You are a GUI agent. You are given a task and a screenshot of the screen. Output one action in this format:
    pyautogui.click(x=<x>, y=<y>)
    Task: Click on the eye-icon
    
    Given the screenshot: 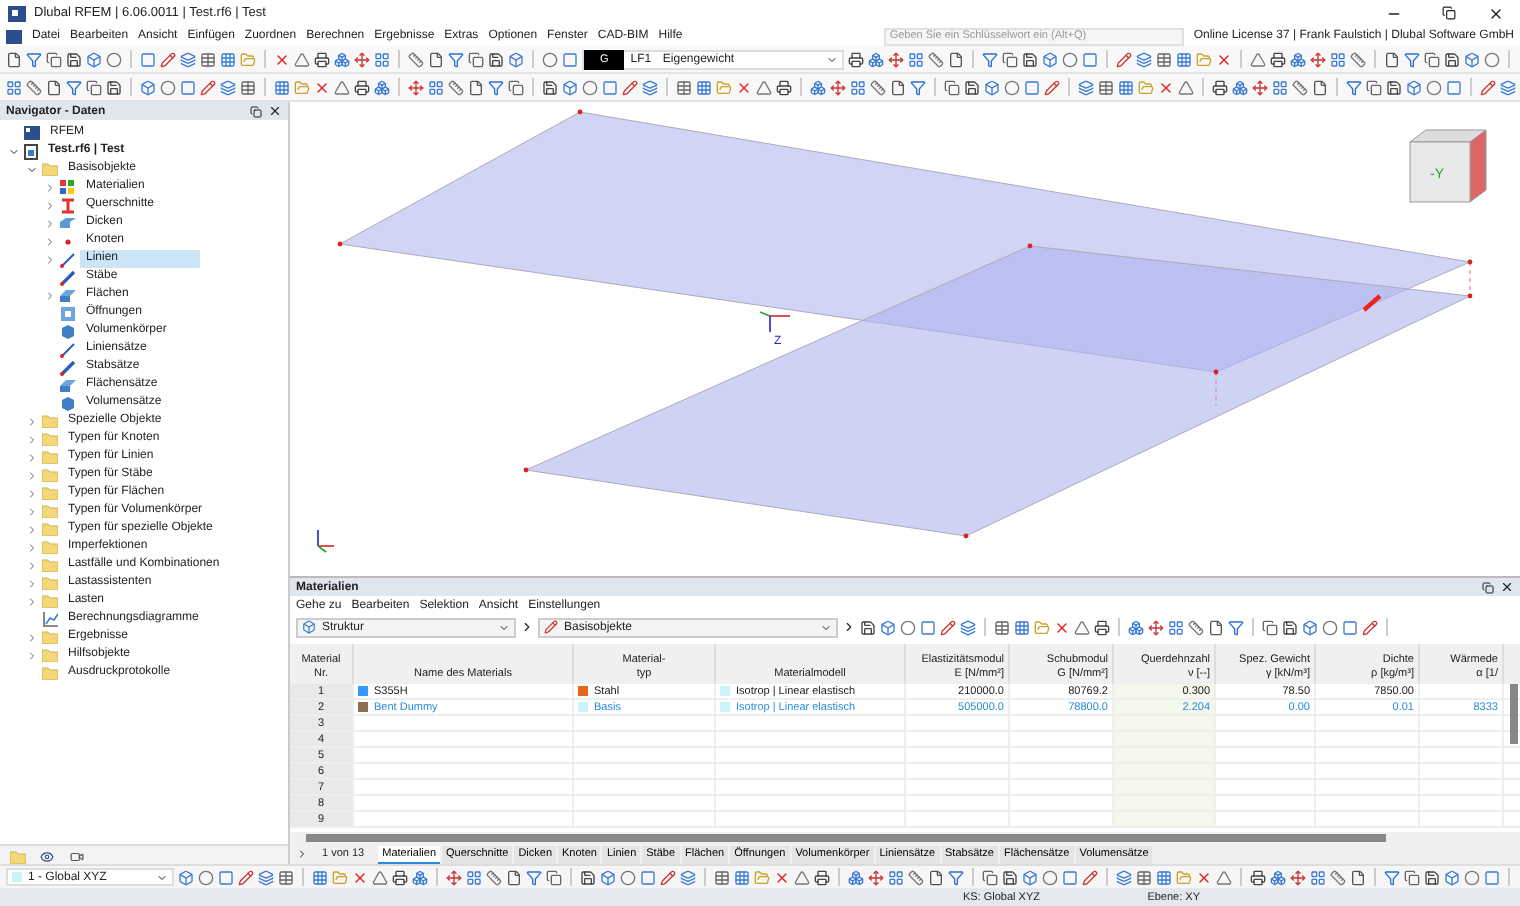 What is the action you would take?
    pyautogui.click(x=47, y=856)
    